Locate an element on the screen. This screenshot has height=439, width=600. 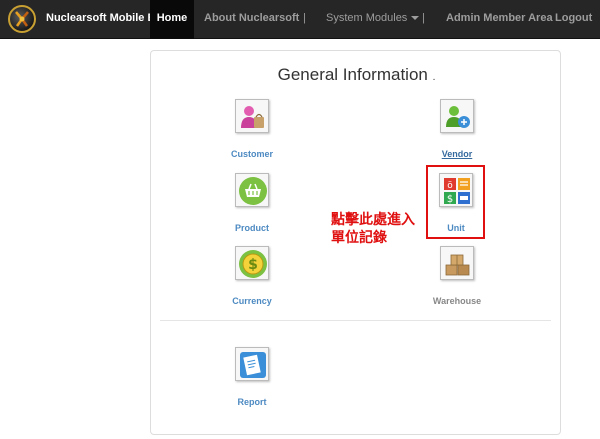
logo-icon is located at coordinates (22, 19).